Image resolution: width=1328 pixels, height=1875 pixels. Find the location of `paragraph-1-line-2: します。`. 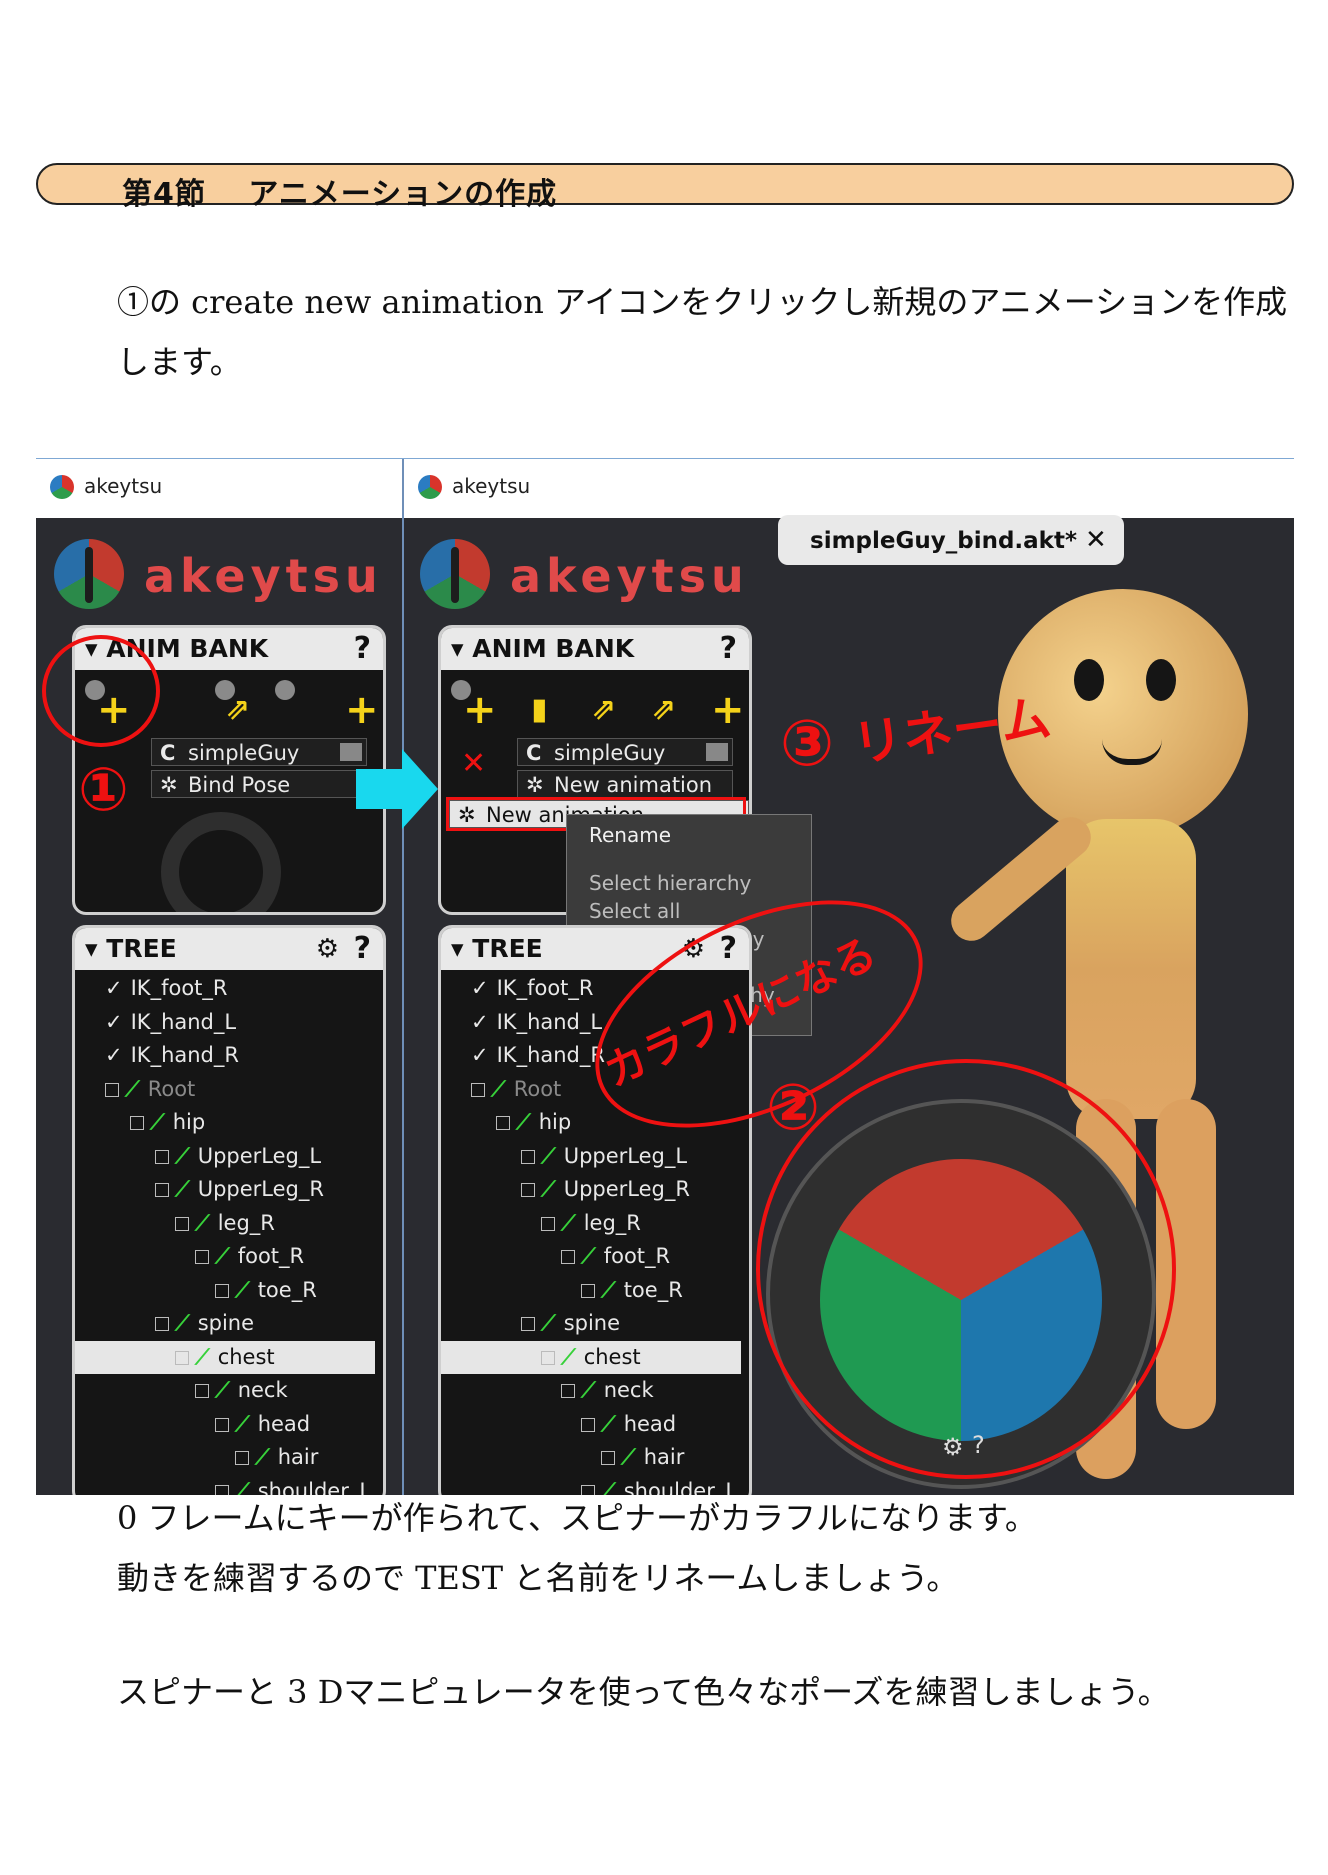

paragraph-1-line-2: します。 is located at coordinates (179, 362).